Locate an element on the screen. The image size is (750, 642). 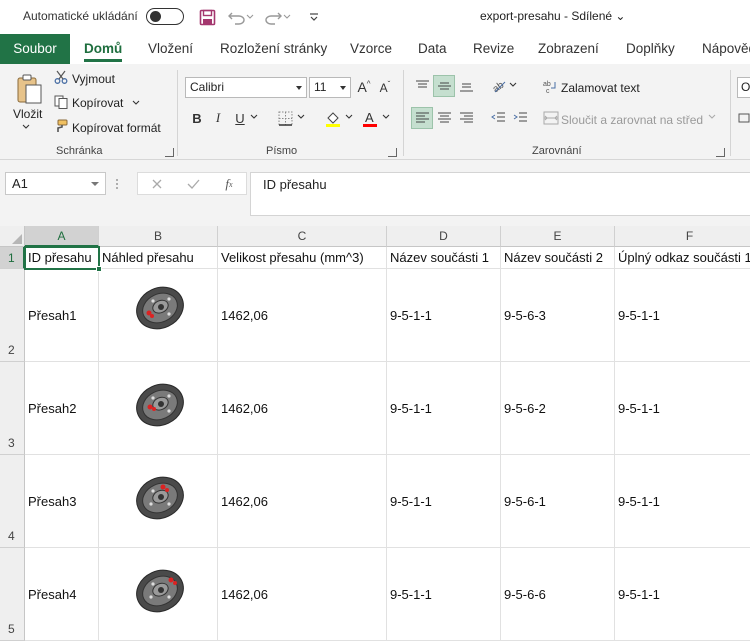
column-header-e: E is located at coordinates (558, 236).